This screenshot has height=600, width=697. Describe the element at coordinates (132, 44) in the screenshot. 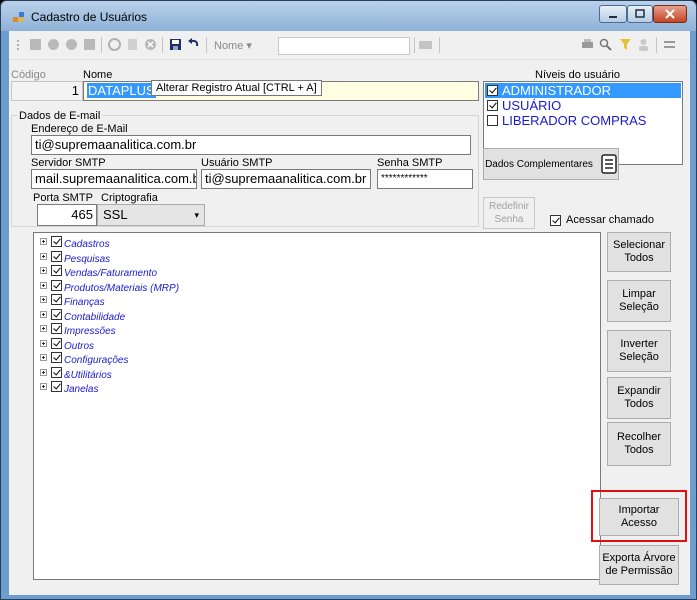

I see `edit-record-icon` at that location.